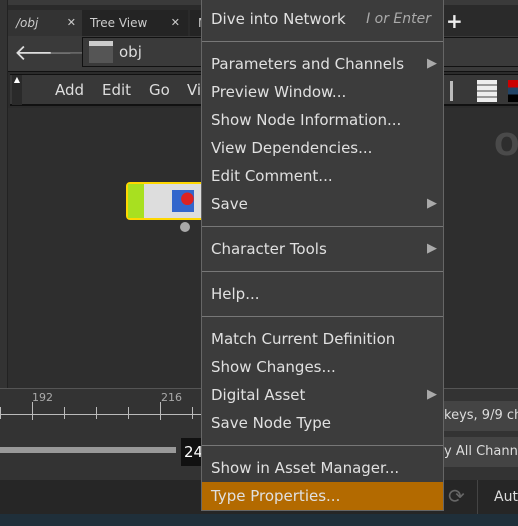 Image resolution: width=518 pixels, height=526 pixels. What do you see at coordinates (130, 52) in the screenshot?
I see `path-label: obj` at bounding box center [130, 52].